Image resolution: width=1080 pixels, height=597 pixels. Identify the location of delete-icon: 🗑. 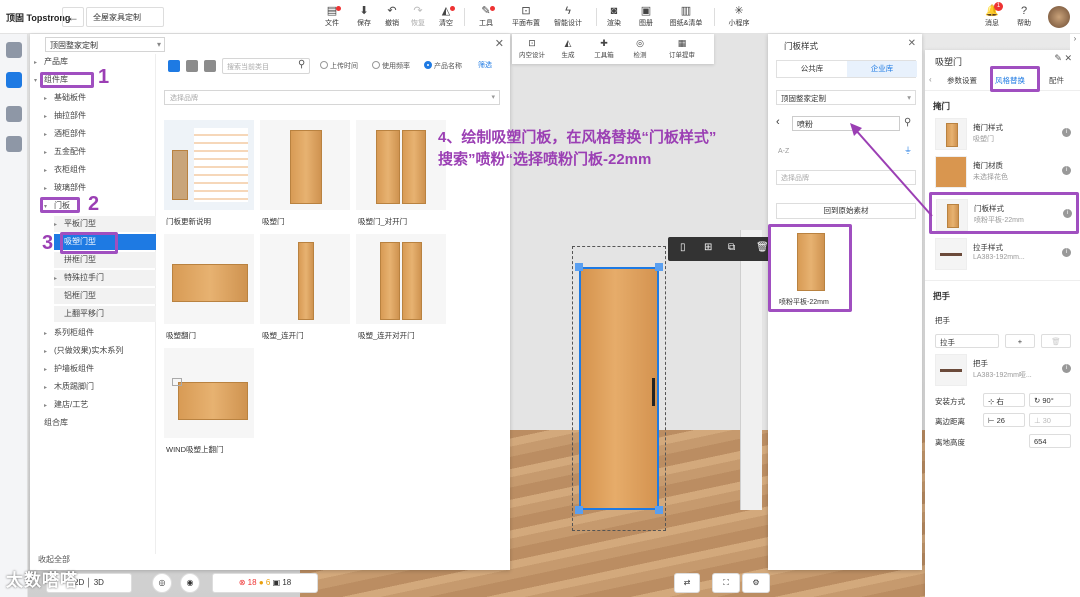
(762, 247).